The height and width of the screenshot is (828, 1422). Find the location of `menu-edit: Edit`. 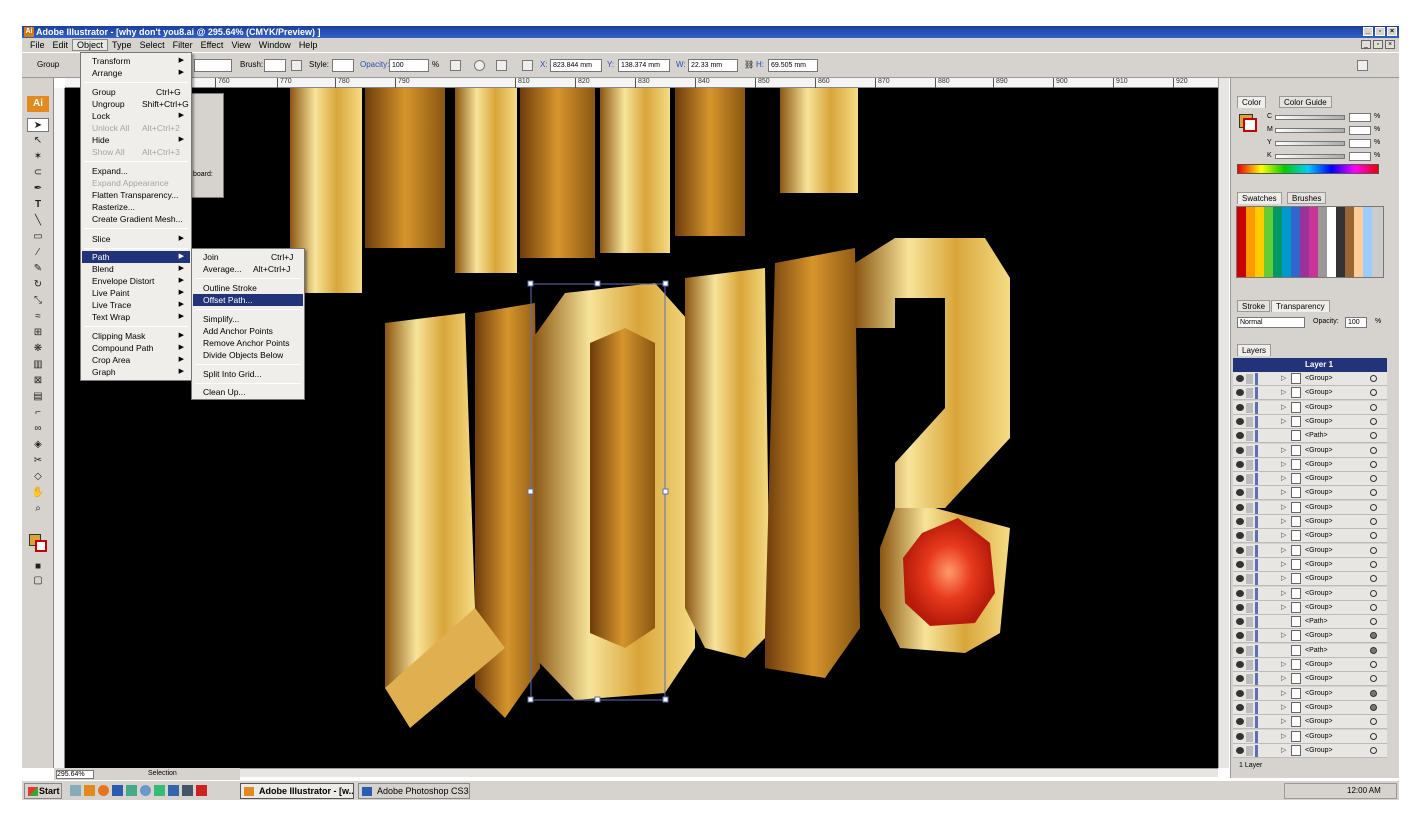

menu-edit: Edit is located at coordinates (61, 45).